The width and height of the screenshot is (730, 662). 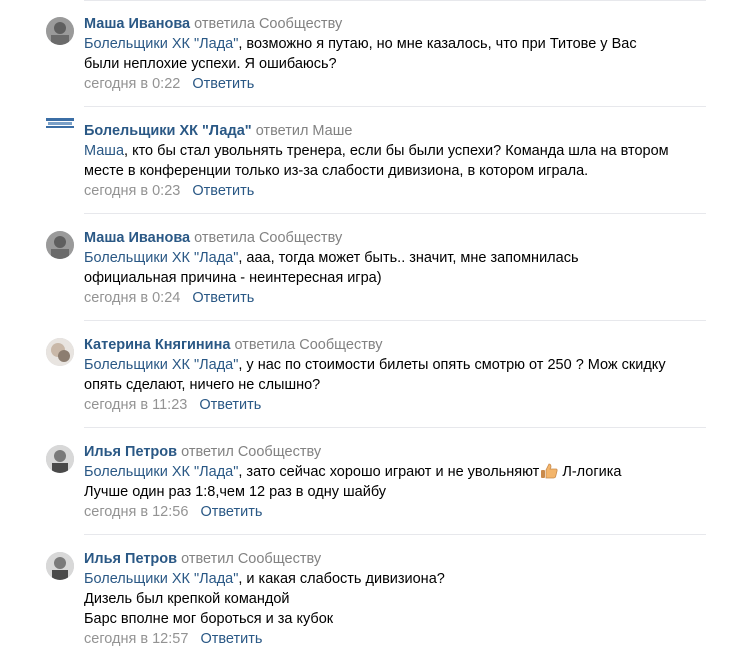 What do you see at coordinates (590, 472) in the screenshot?
I see `comment-line-suffix: Л-логика` at bounding box center [590, 472].